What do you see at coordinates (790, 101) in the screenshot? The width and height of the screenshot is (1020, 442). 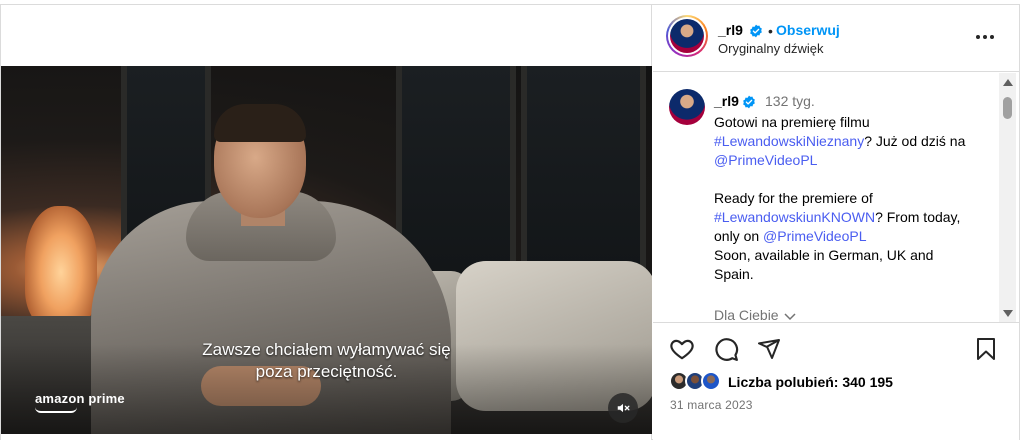 I see `caption-time-ago: 132 tyg.` at bounding box center [790, 101].